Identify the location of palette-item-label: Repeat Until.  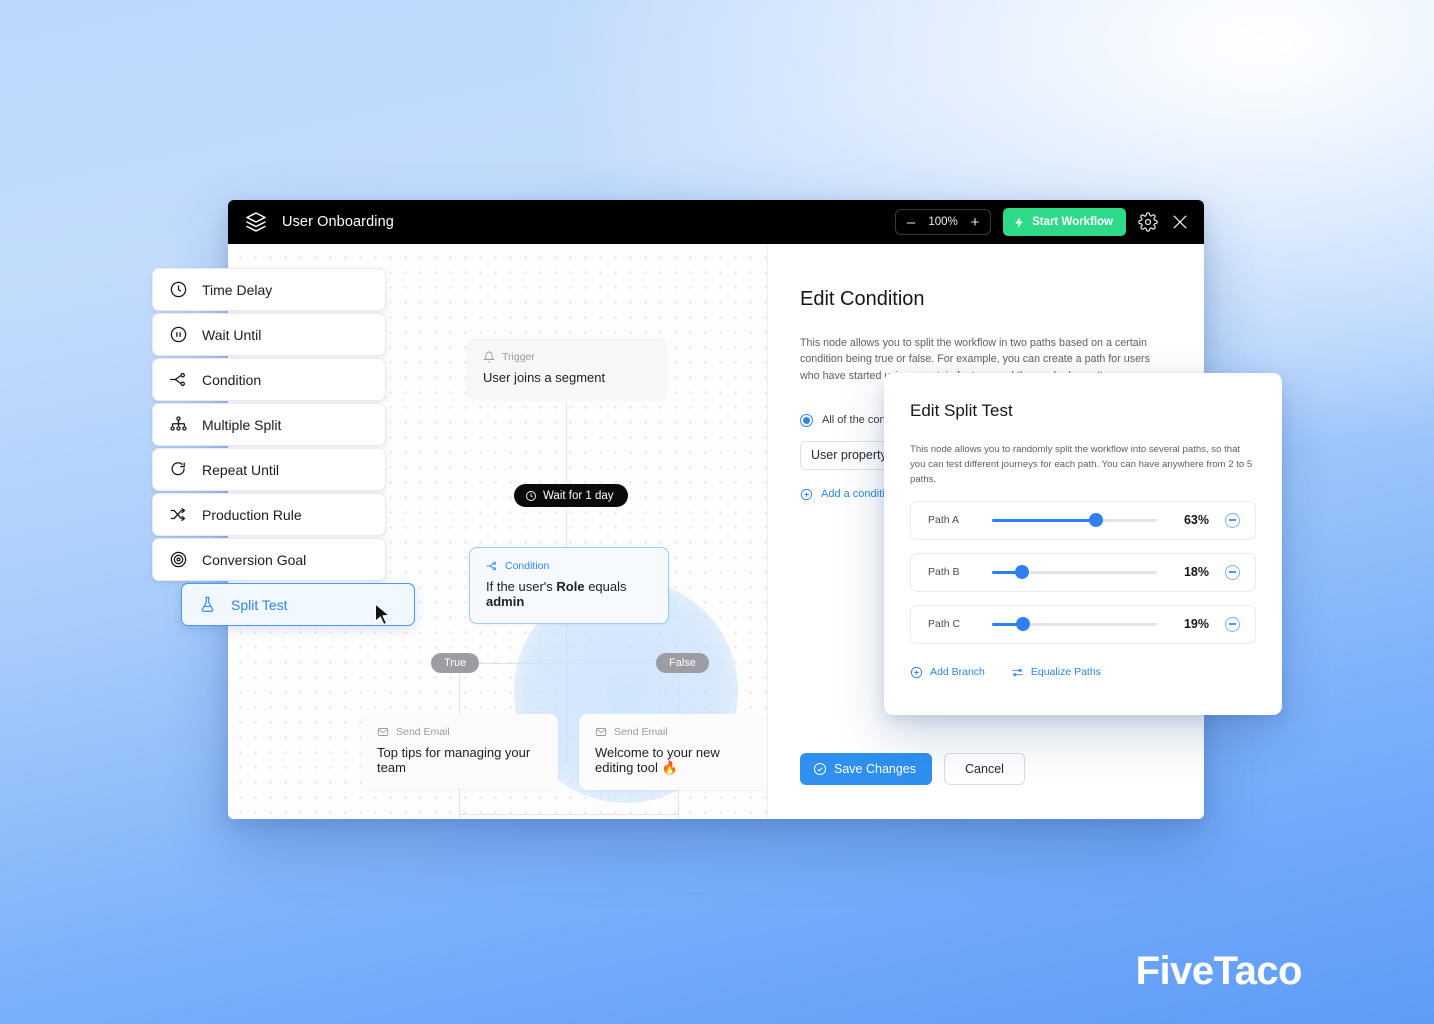
(241, 469).